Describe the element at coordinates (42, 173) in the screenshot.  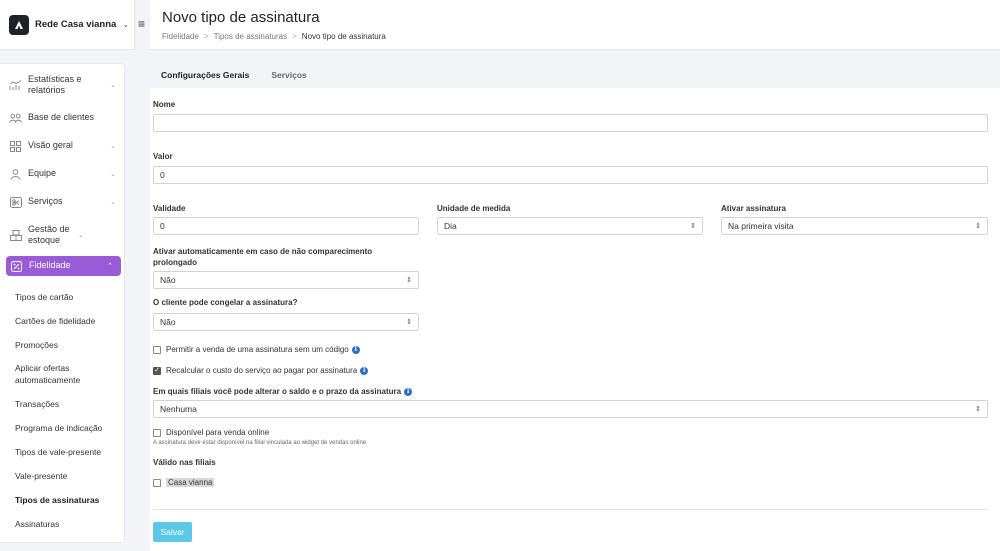
I see `sidebar-item-label: Equipe` at that location.